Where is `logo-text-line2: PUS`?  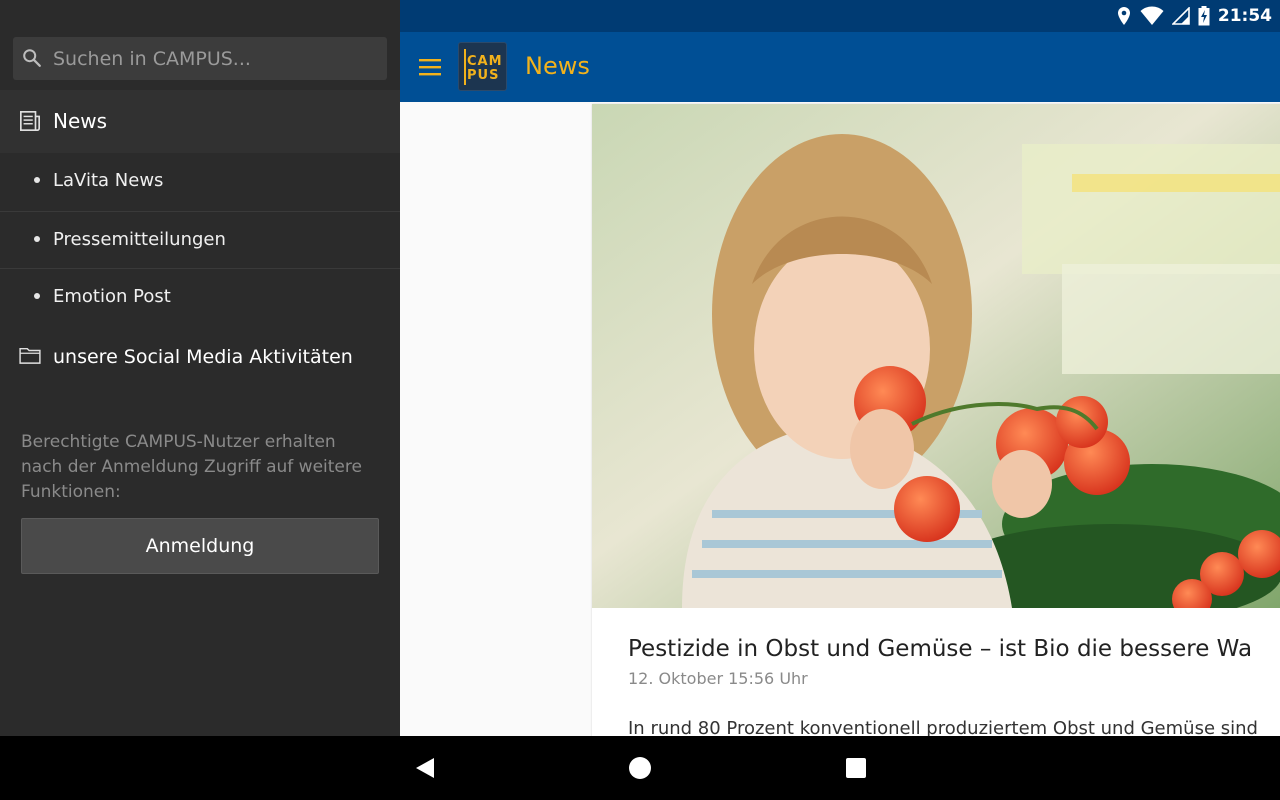
logo-text-line2: PUS is located at coordinates (483, 75).